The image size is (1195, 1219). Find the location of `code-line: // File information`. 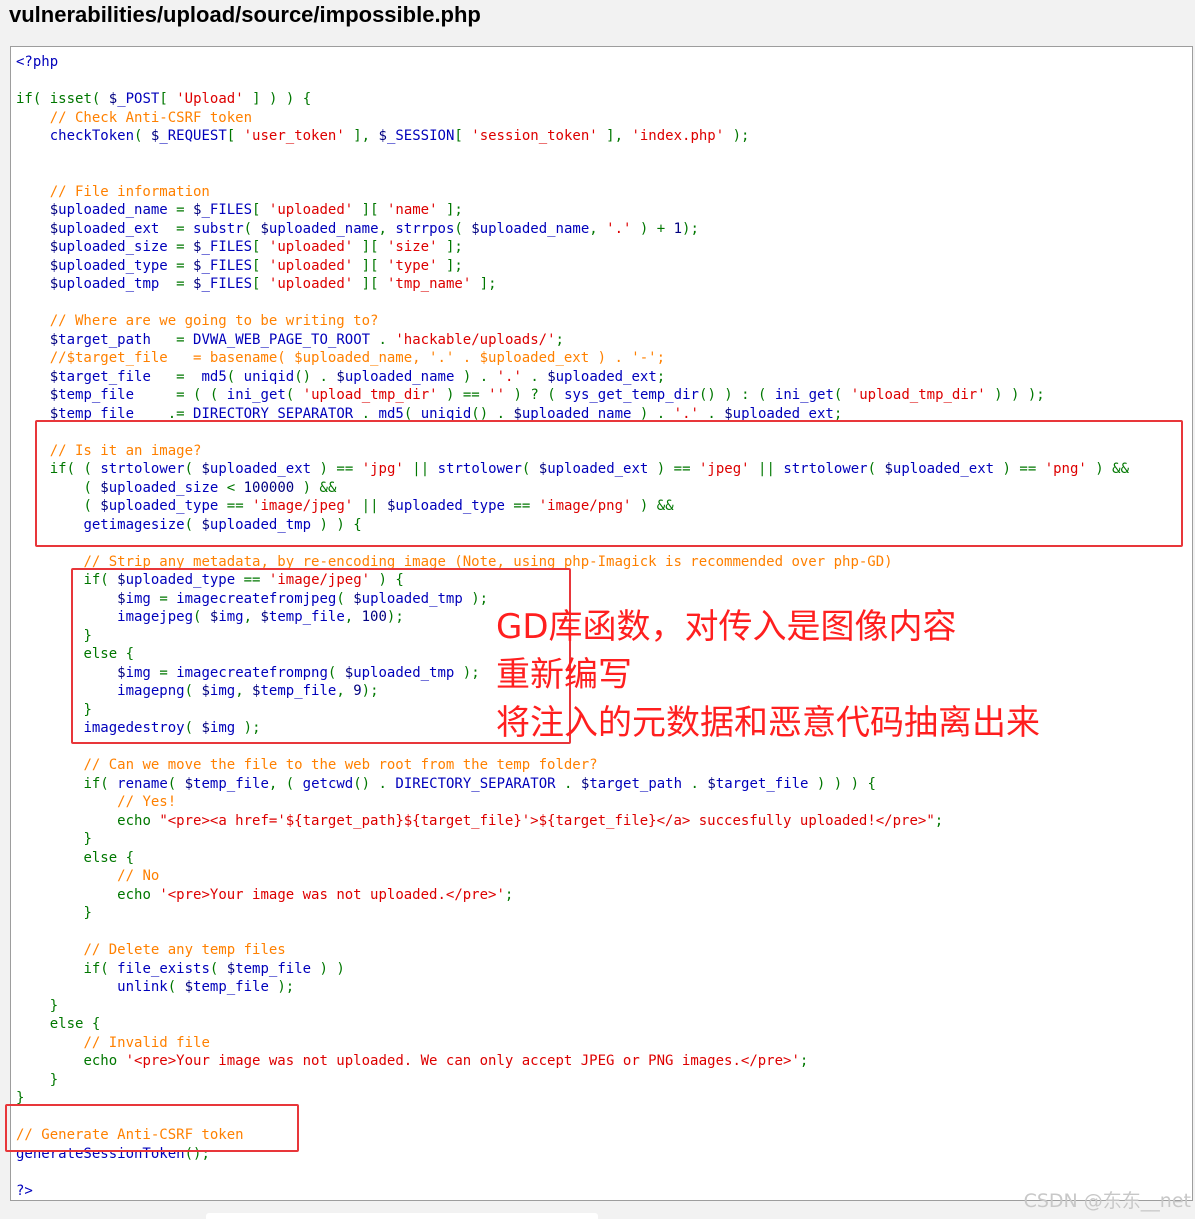

code-line: // File information is located at coordinates (129, 191).